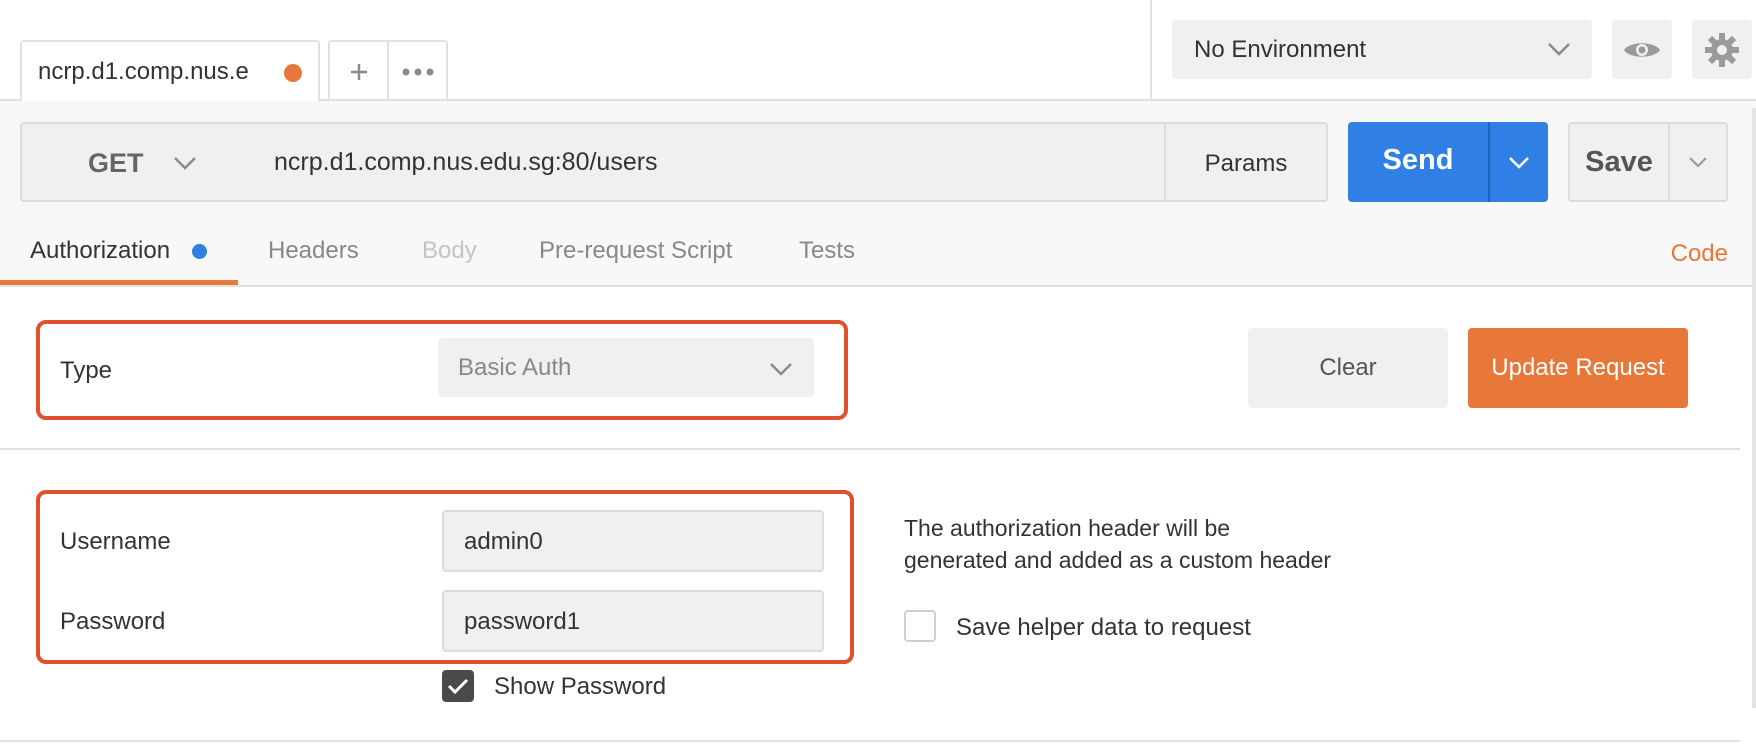 This screenshot has width=1756, height=756. I want to click on method-select: GET, so click(137, 162).